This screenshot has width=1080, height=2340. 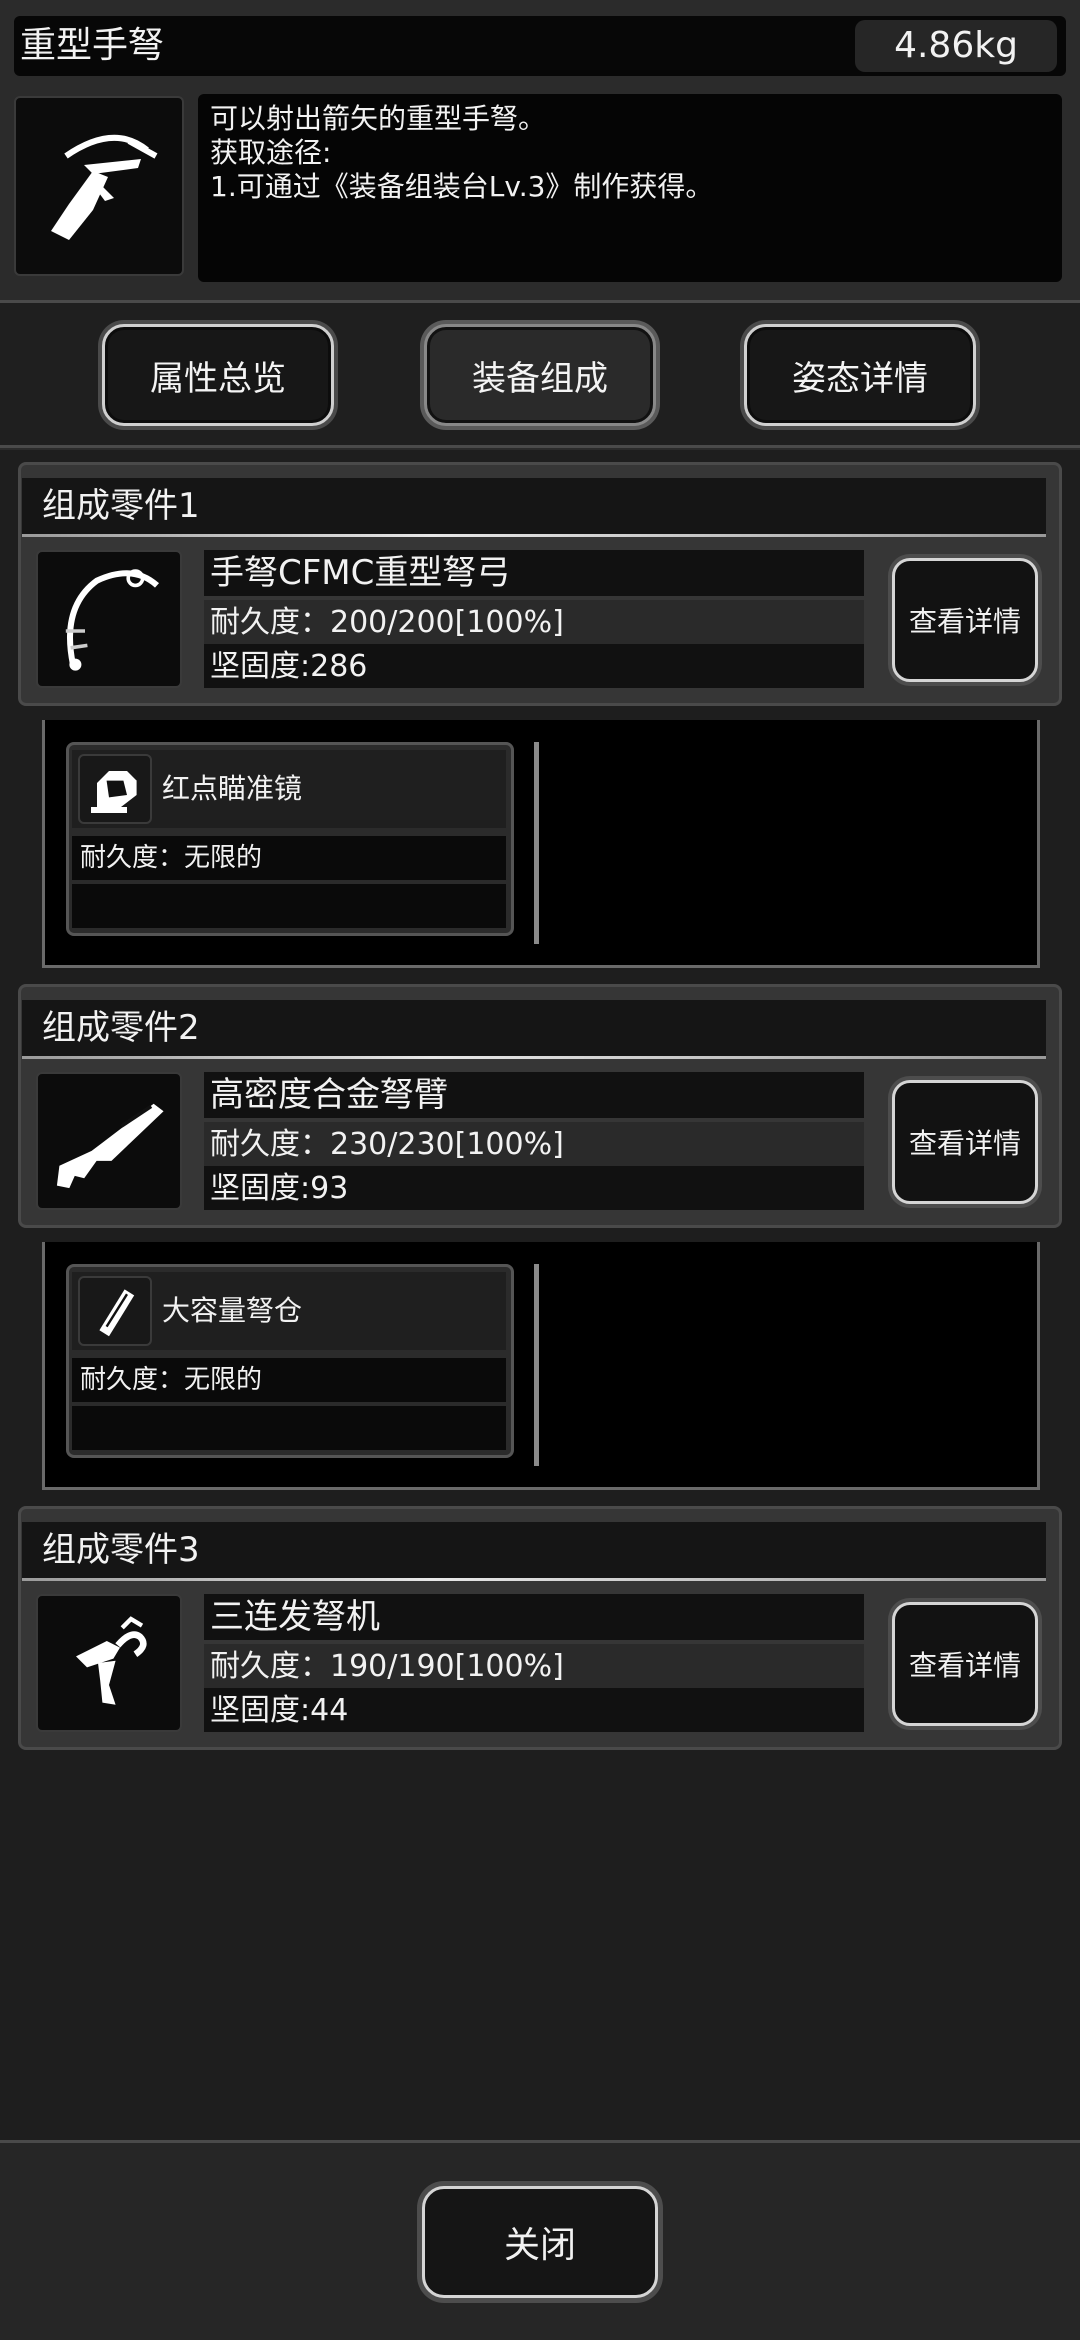 I want to click on part-hardness-1: 坚固度:286, so click(x=534, y=666).